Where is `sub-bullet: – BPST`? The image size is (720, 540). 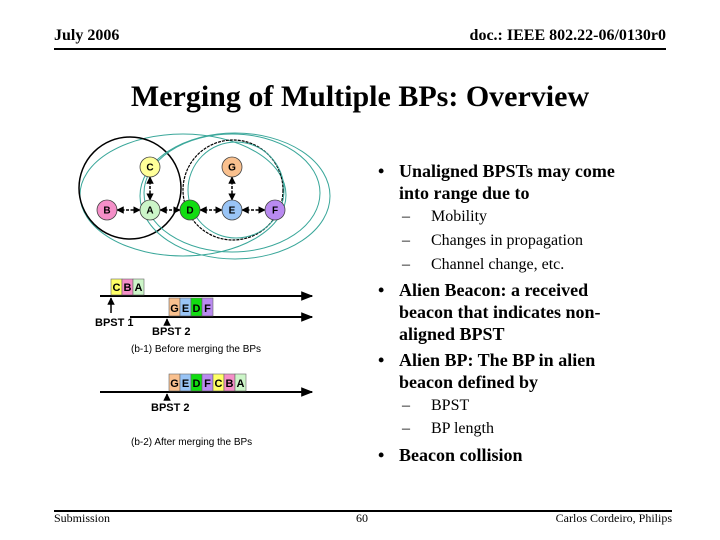 sub-bullet: – BPST is located at coordinates (436, 406).